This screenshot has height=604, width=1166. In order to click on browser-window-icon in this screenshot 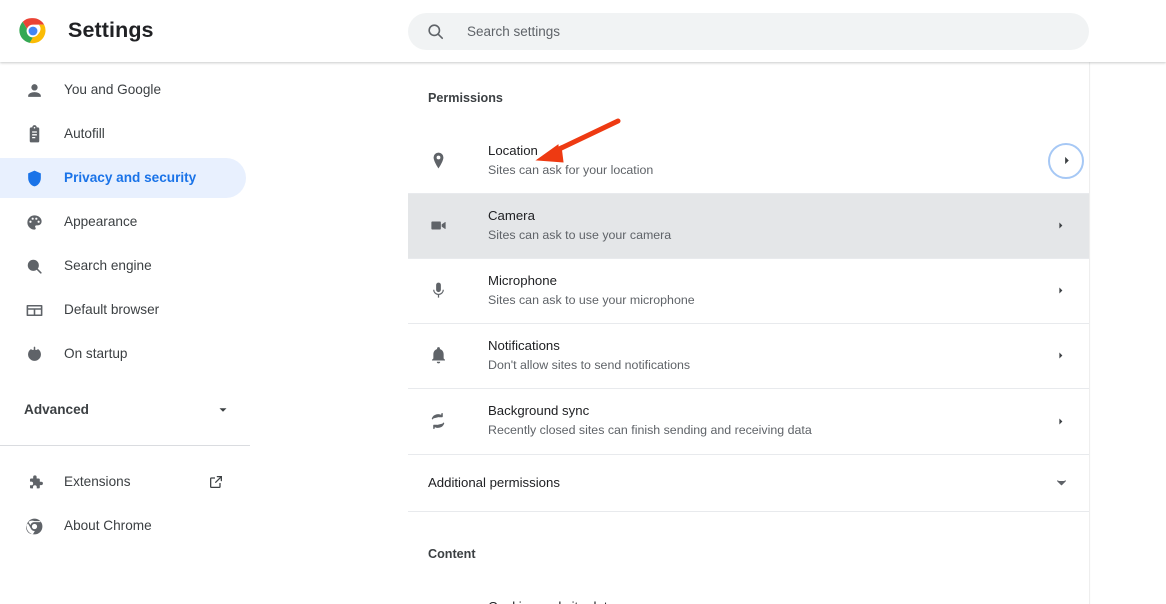, I will do `click(34, 310)`.